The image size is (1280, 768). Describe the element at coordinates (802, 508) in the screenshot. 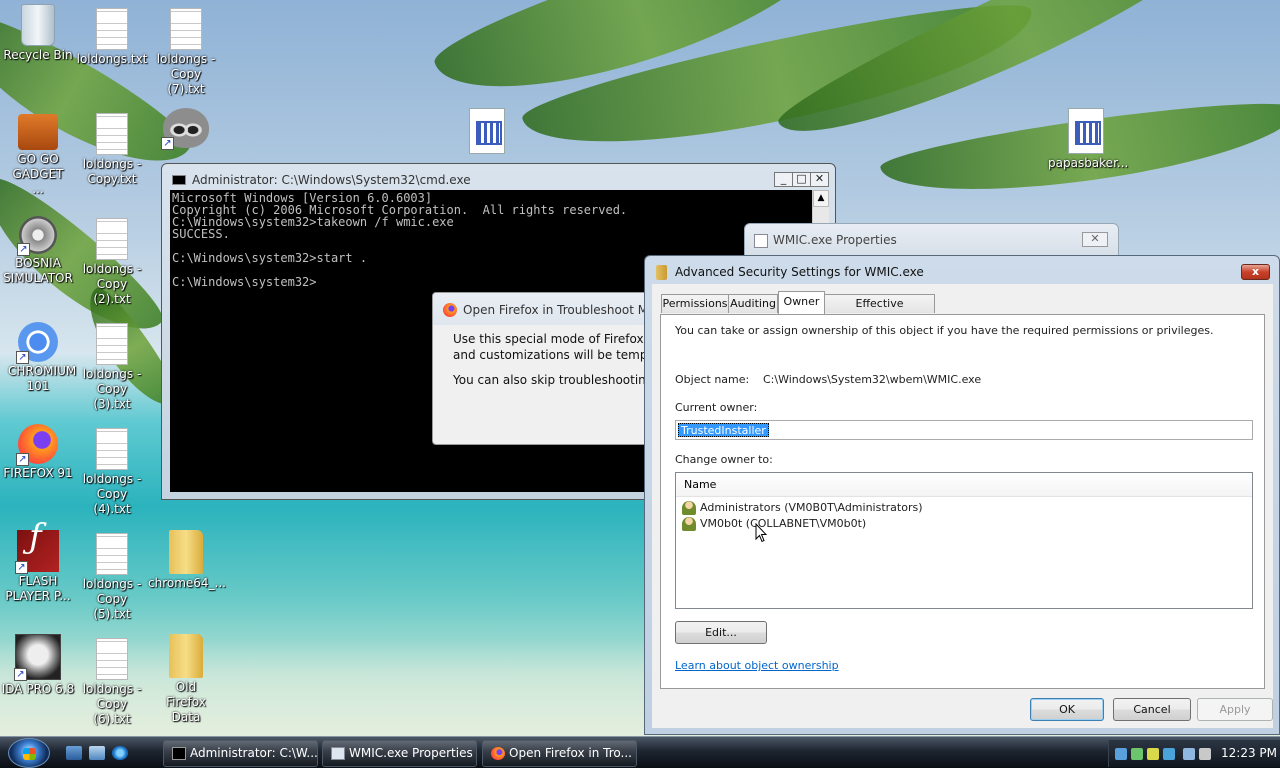

I see `list-item-administrators: Administrators (VM0B0T\Administrators)` at that location.